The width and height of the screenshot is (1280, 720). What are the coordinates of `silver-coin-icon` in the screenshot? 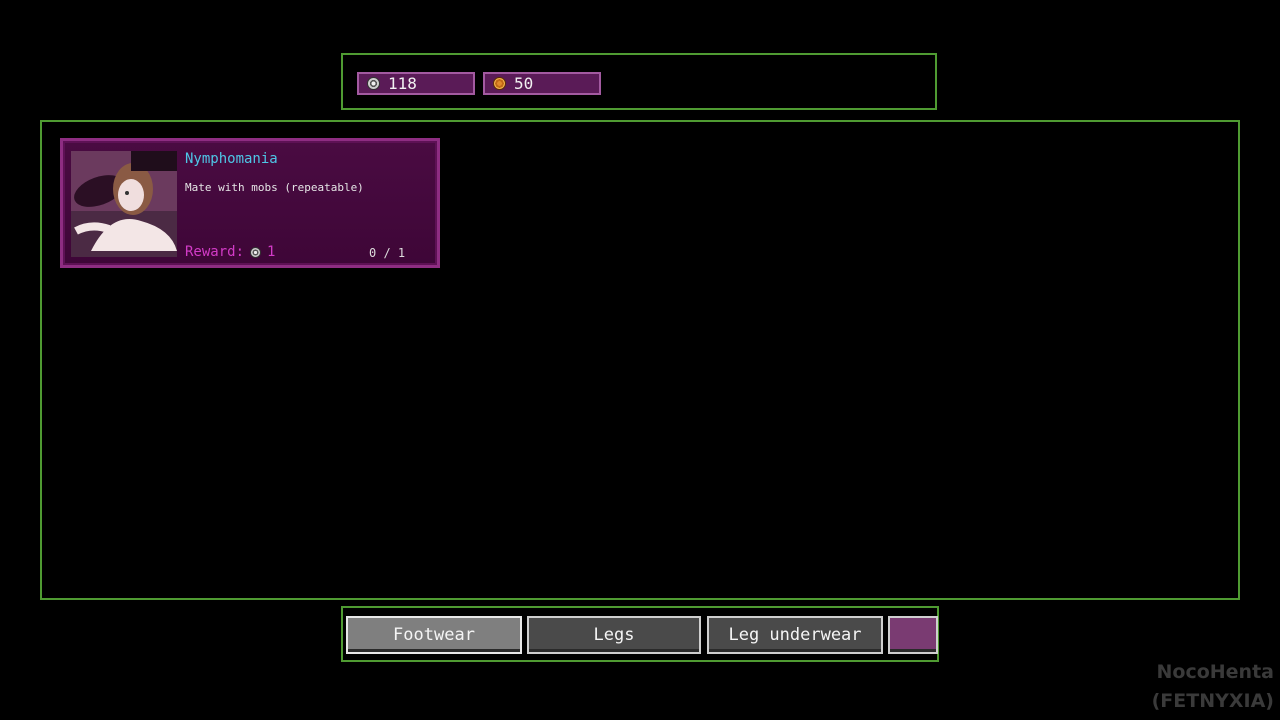 It's located at (373, 83).